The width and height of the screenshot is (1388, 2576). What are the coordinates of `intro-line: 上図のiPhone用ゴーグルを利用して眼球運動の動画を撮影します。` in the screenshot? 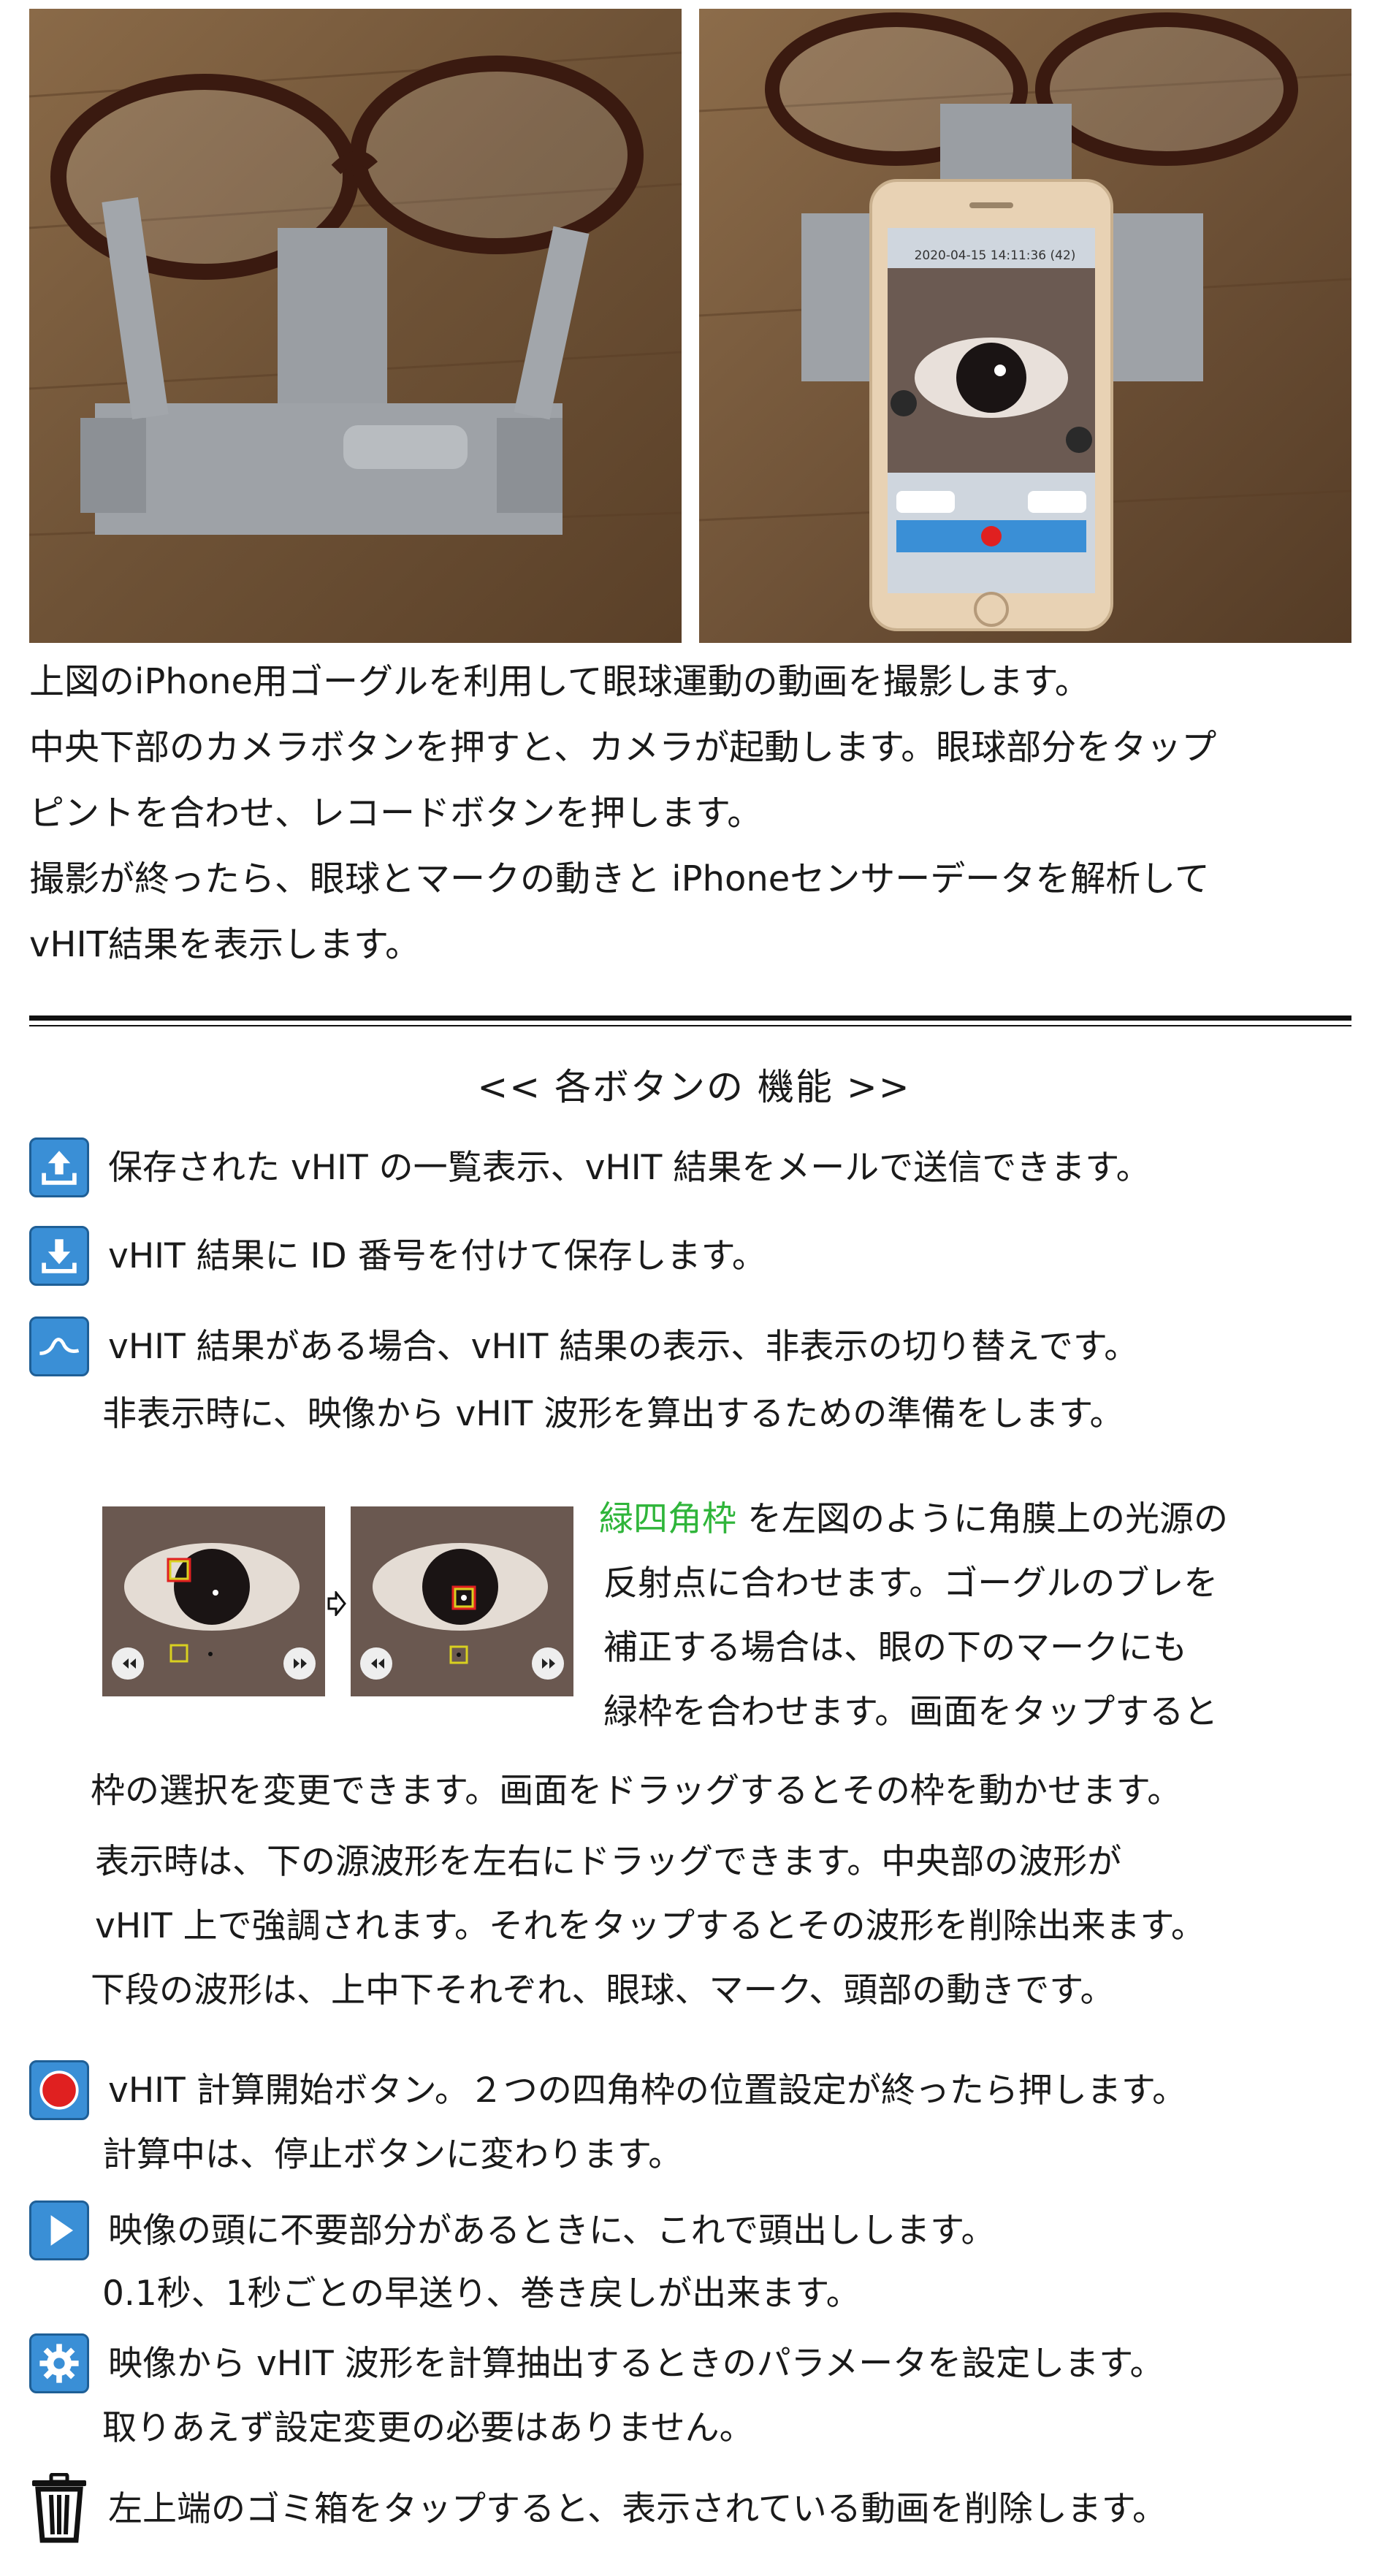 It's located at (559, 681).